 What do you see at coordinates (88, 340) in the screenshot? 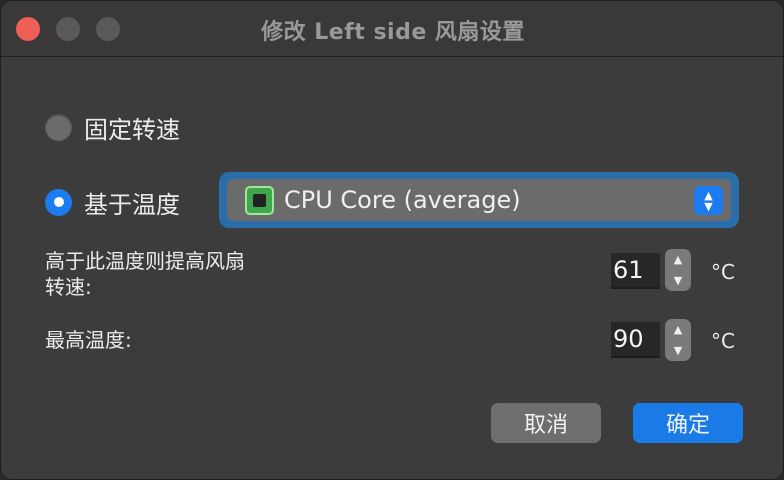
I see `max-temp-label: 最高温度:` at bounding box center [88, 340].